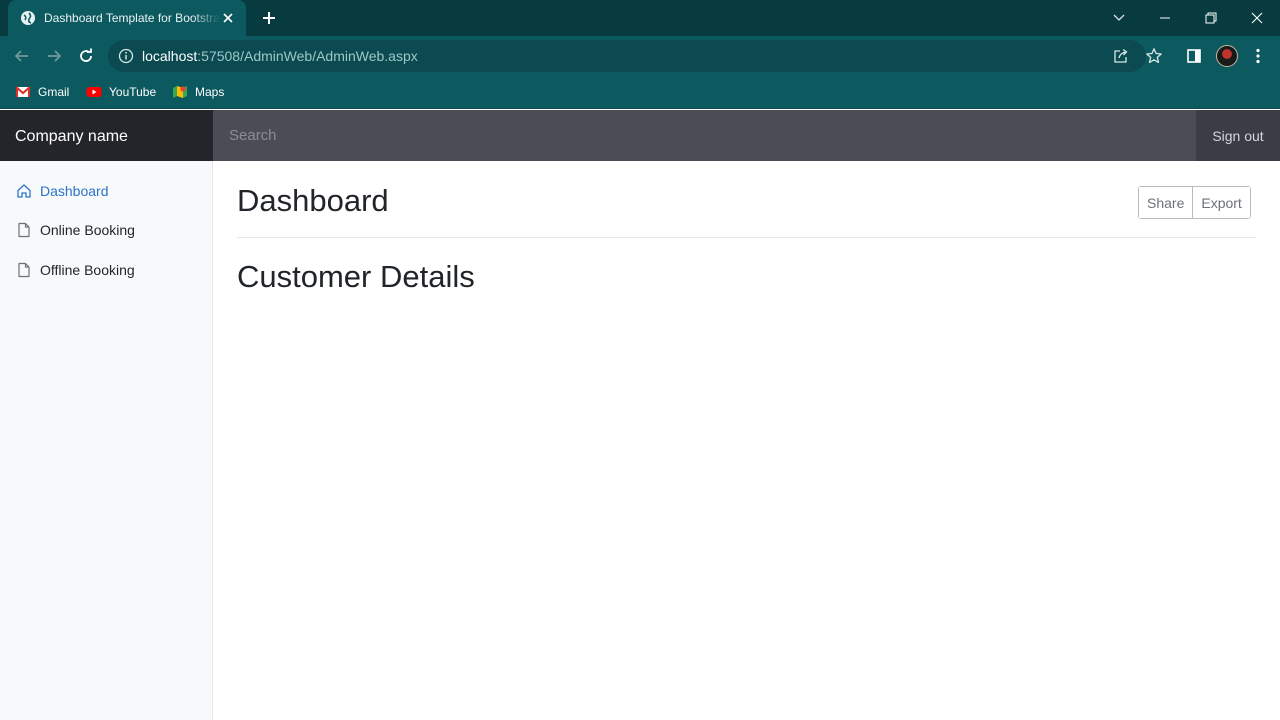 Image resolution: width=1280 pixels, height=720 pixels. Describe the element at coordinates (1227, 56) in the screenshot. I see `avatar` at that location.